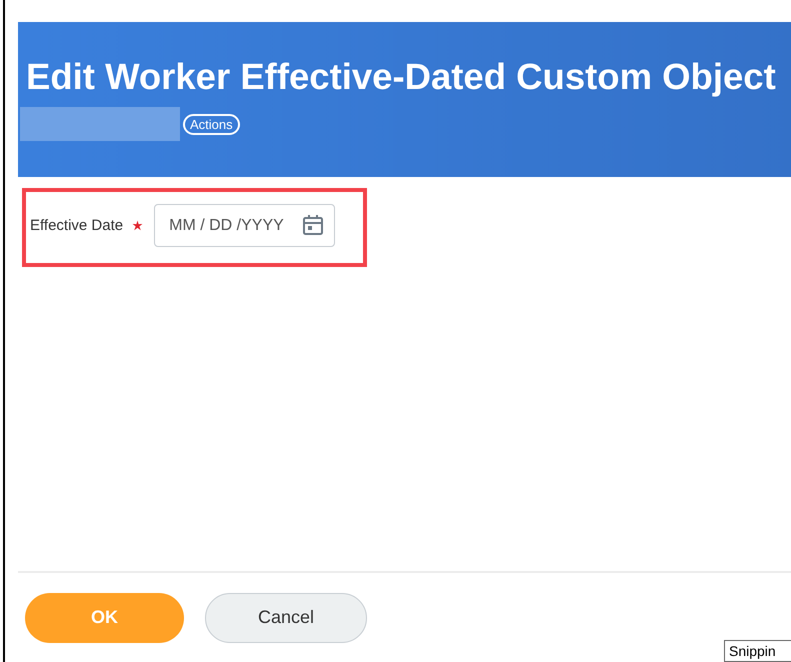 This screenshot has width=791, height=662. Describe the element at coordinates (401, 77) in the screenshot. I see `page-title: Edit Worker Effective-Dated Custom Object` at that location.